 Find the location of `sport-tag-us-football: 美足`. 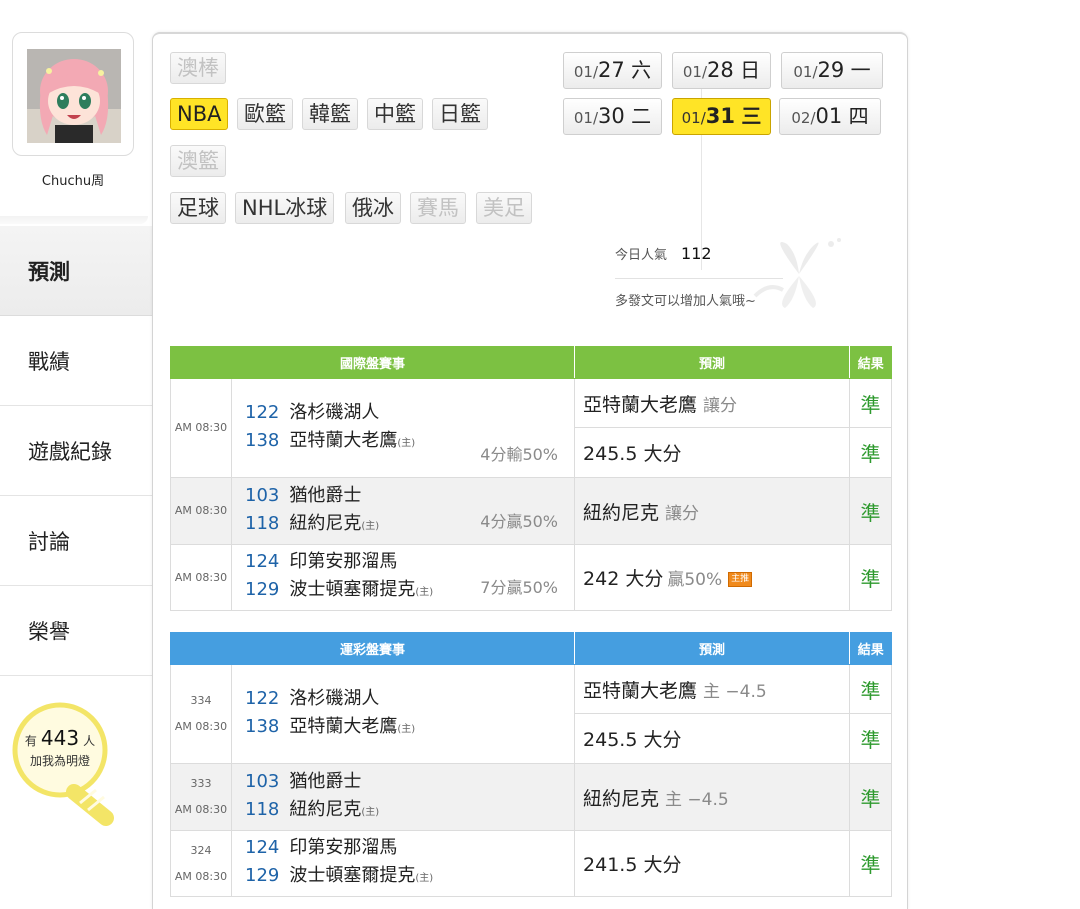

sport-tag-us-football: 美足 is located at coordinates (504, 208).